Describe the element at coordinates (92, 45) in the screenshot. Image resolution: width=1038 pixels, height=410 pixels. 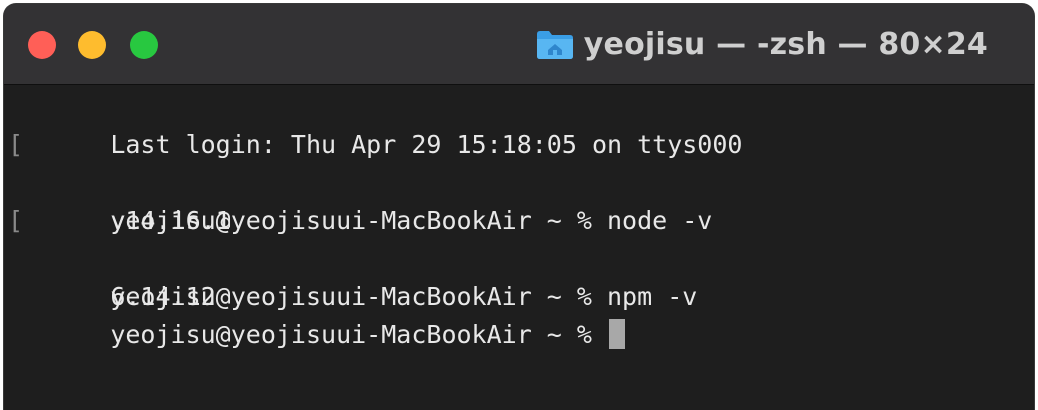
I see `minimize-window-button` at that location.